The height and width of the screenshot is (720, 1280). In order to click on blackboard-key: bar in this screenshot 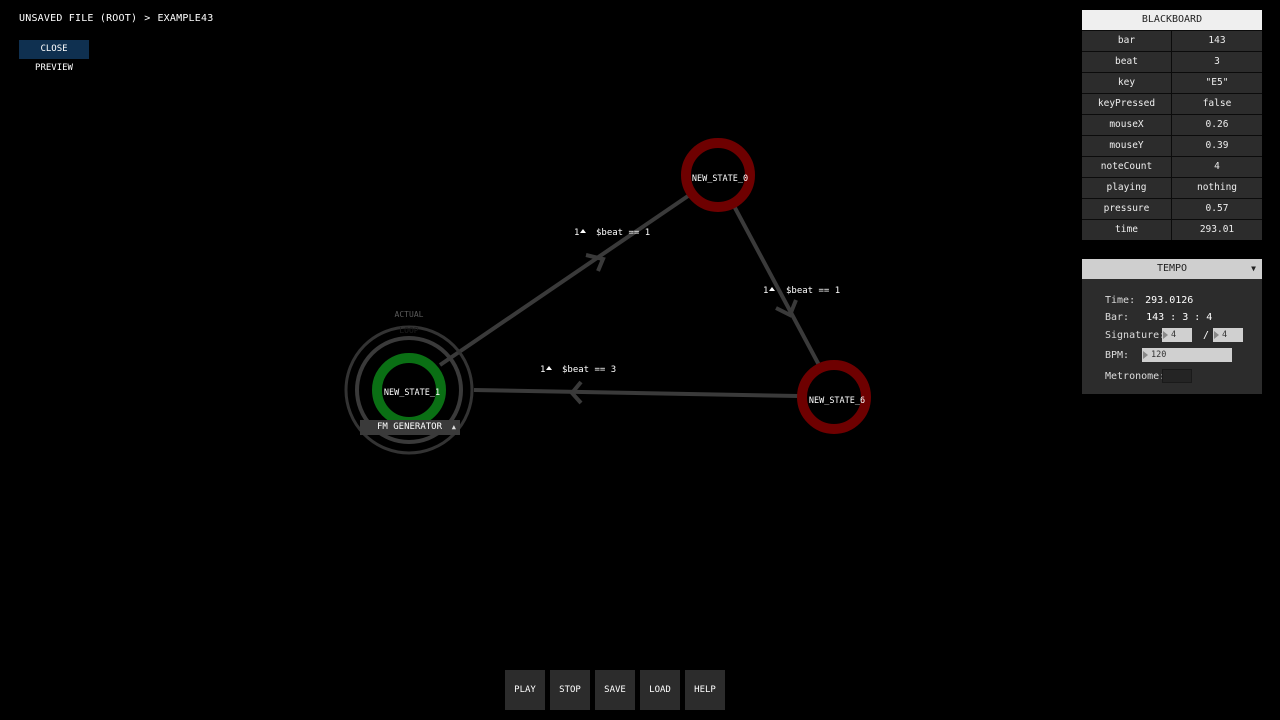, I will do `click(1127, 41)`.